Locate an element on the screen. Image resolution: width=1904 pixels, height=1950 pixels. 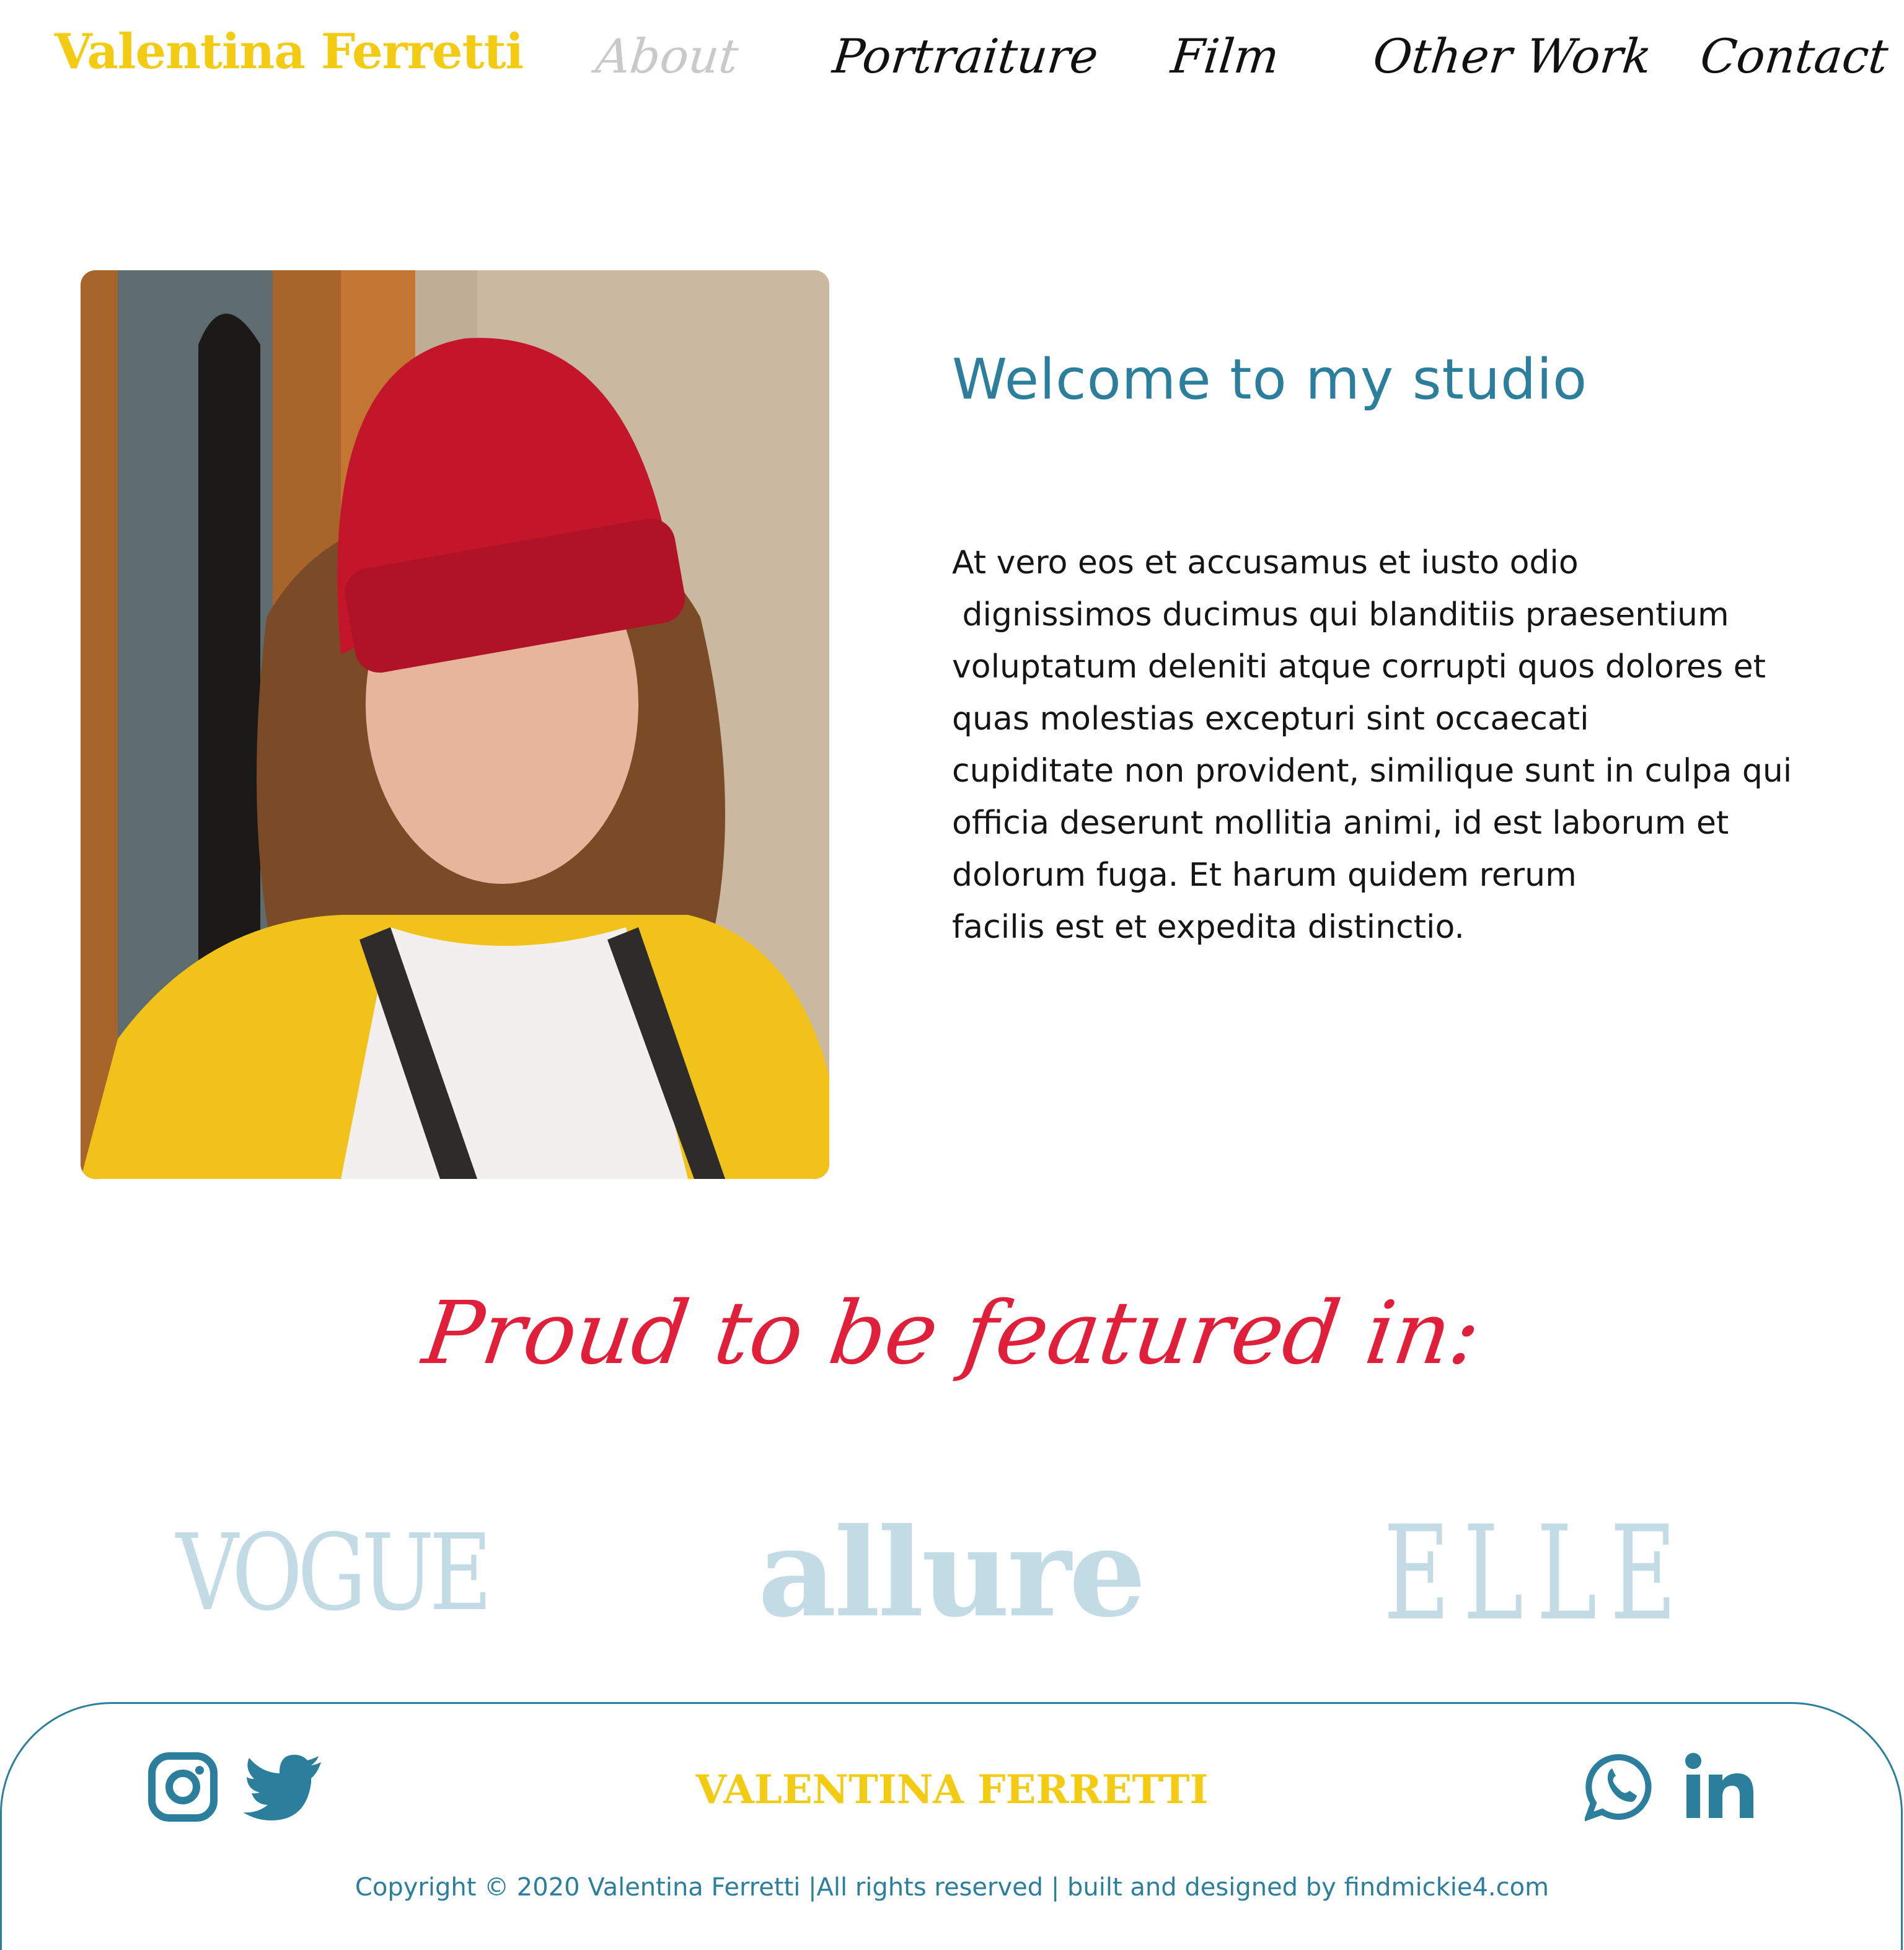
bio-line: quas molestias excepturi sint occaecati is located at coordinates (1270, 719).